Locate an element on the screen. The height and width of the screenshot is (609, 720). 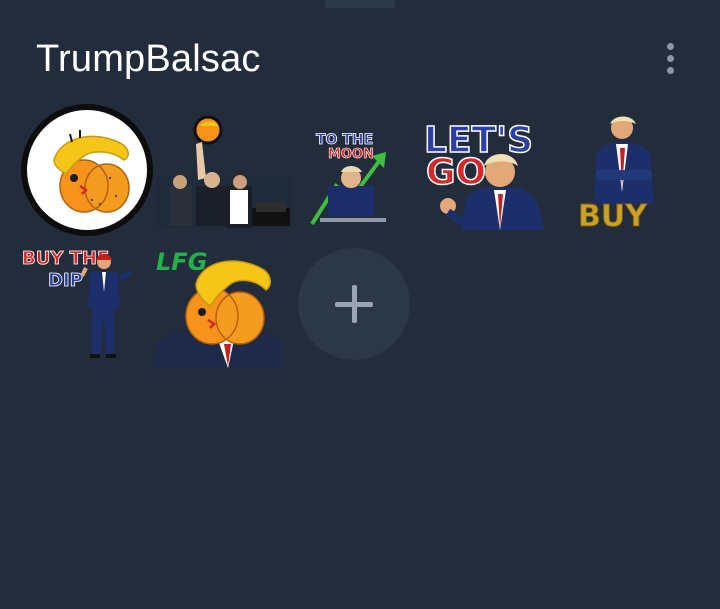
sticker-buy: BUY is located at coordinates (624, 173).